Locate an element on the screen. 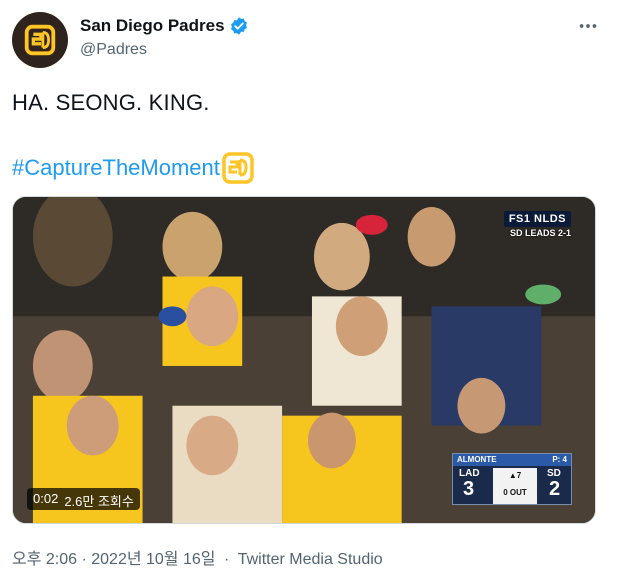 This screenshot has height=580, width=640. batter-name: ALMONTE is located at coordinates (477, 459).